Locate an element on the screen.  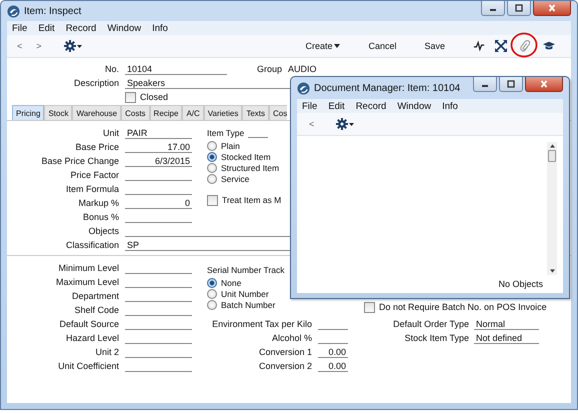
group-label: Serial Number Track is located at coordinates (246, 271).